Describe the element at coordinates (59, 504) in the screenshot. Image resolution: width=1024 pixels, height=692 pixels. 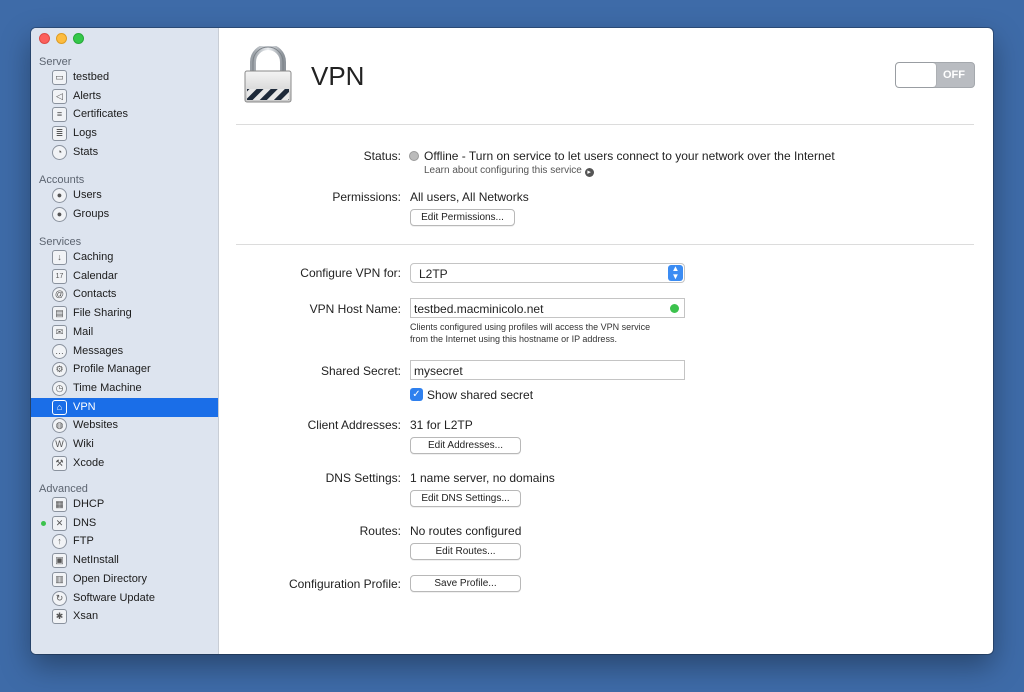
I see `dhcp-icon: ▦` at that location.